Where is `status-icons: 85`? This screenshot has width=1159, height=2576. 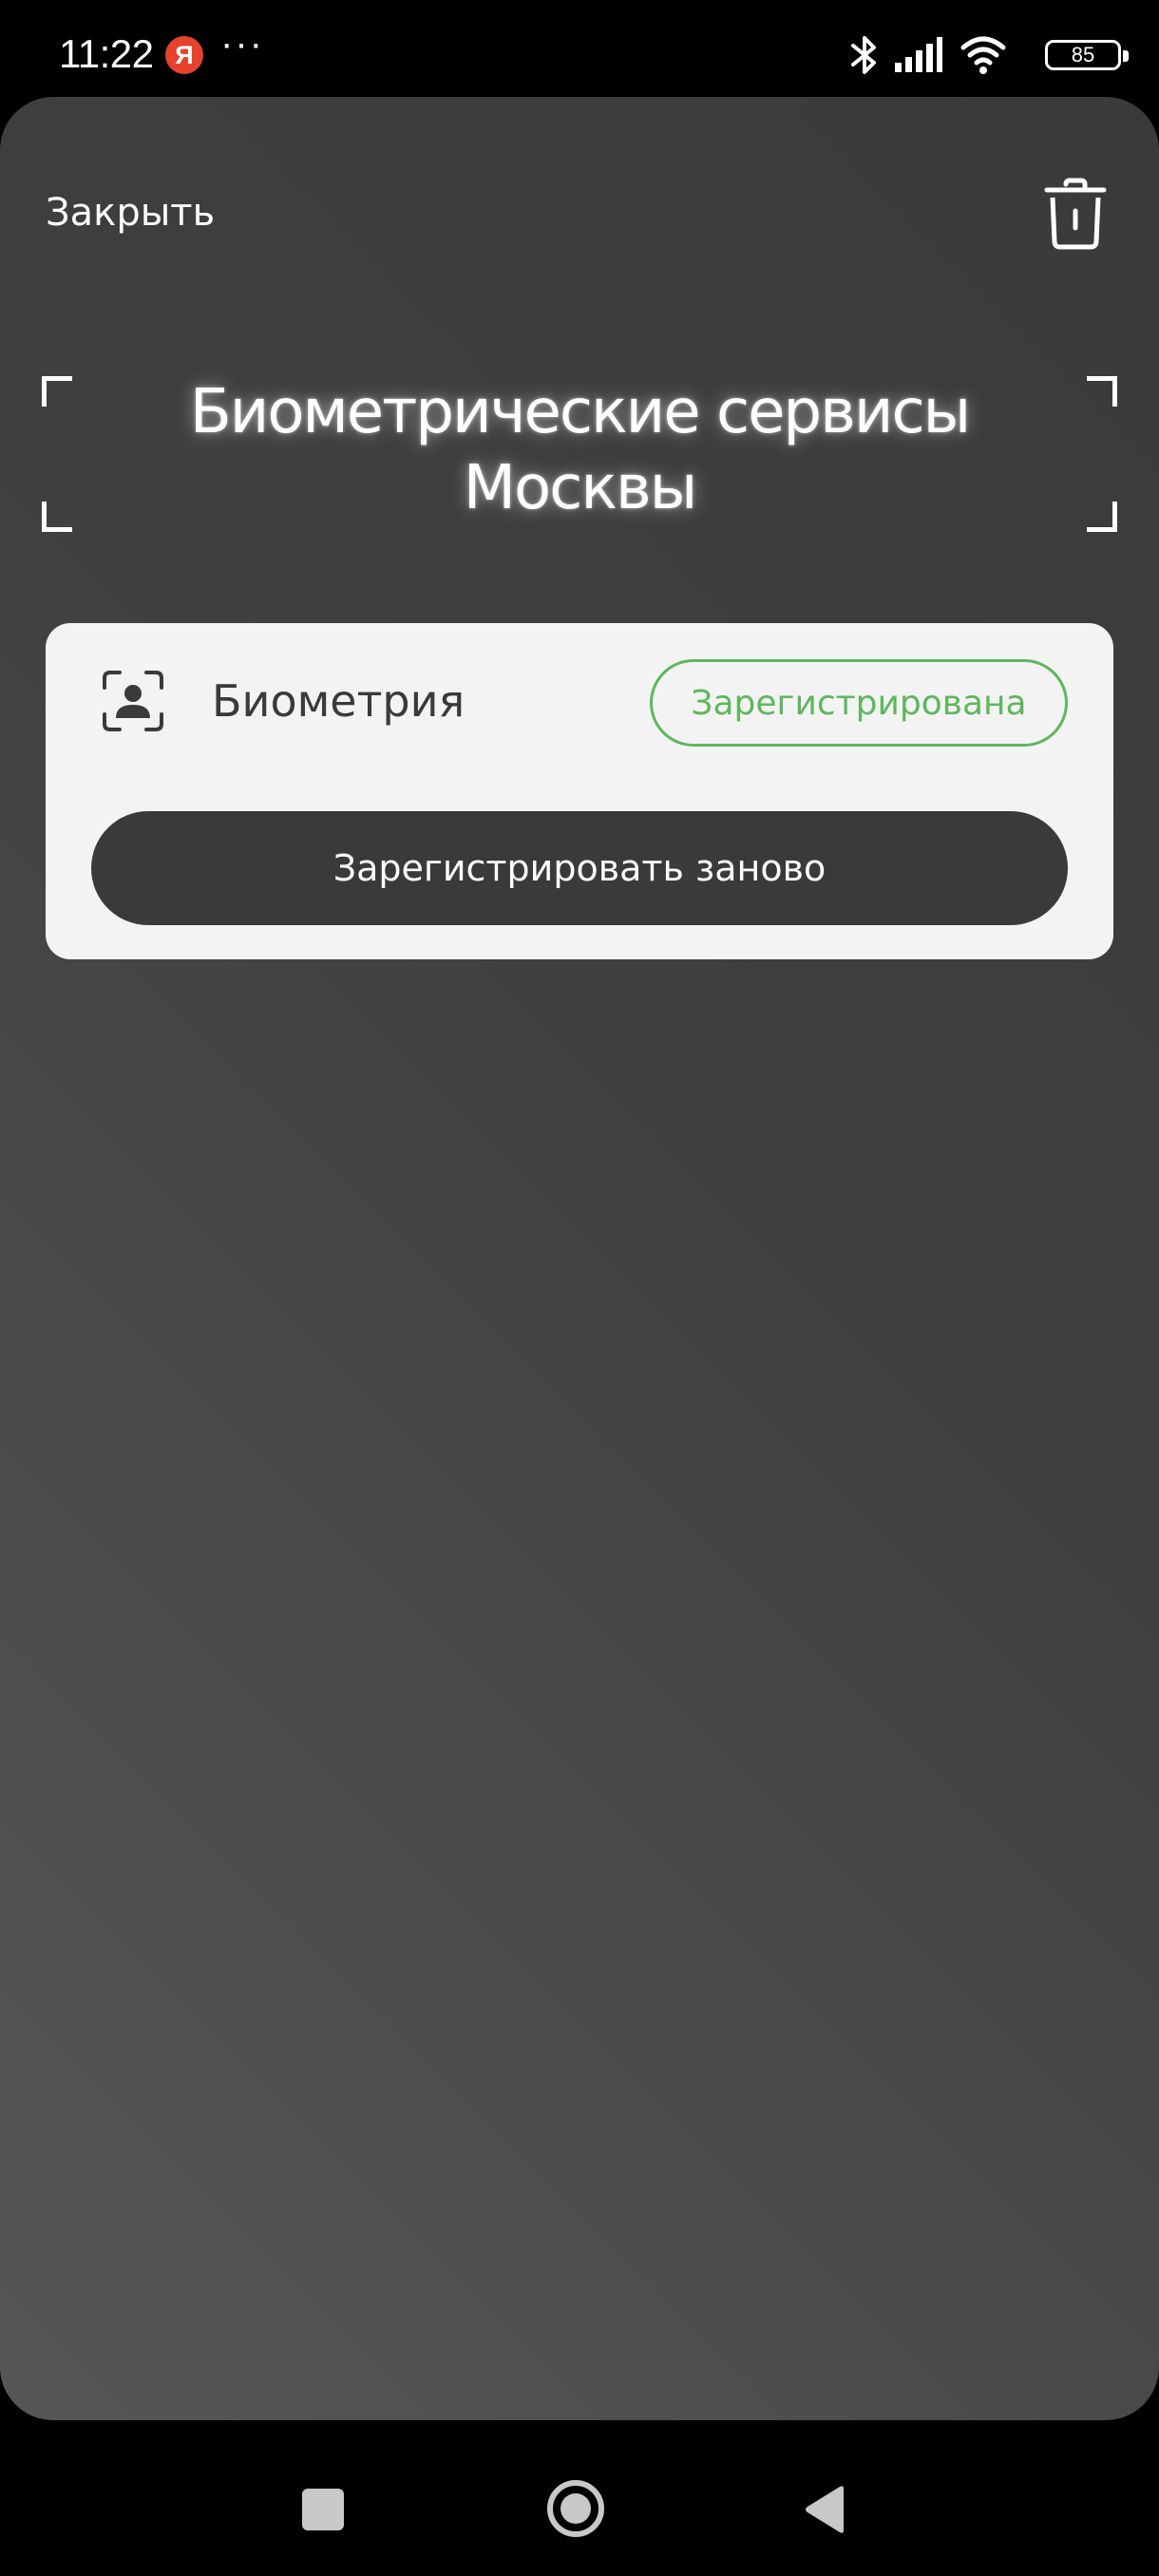 status-icons: 85 is located at coordinates (987, 55).